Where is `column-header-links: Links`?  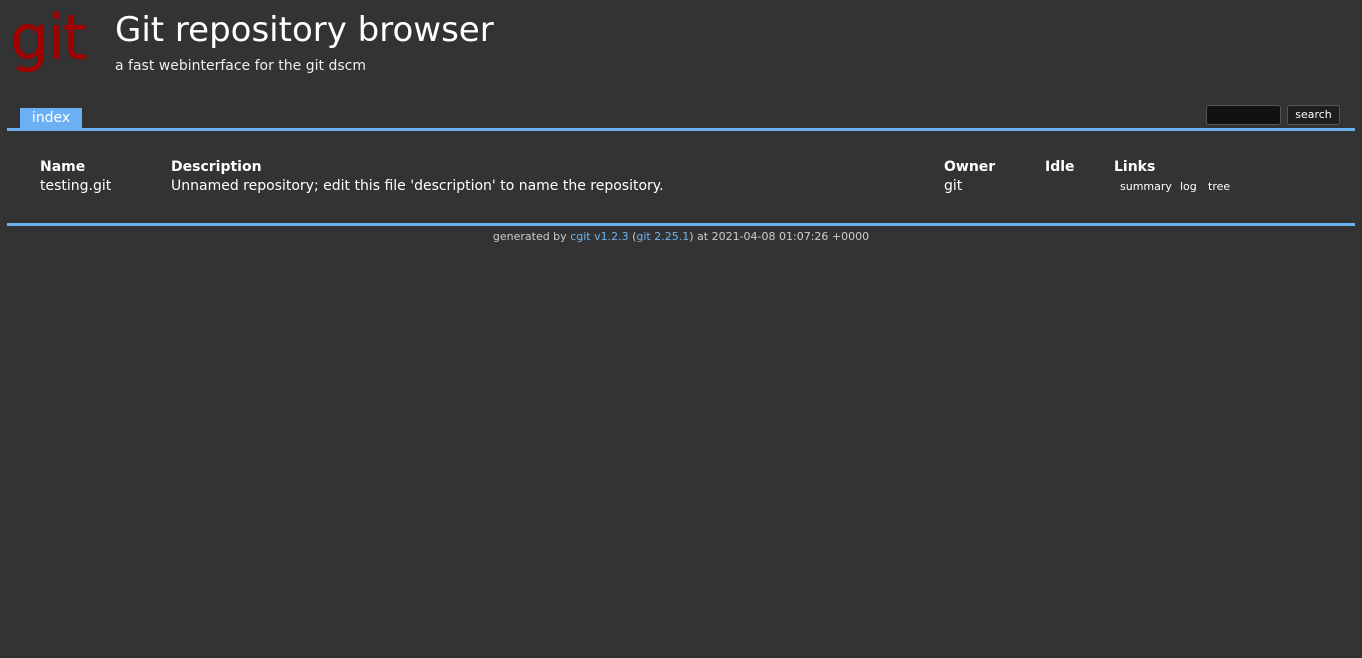 column-header-links: Links is located at coordinates (1135, 167).